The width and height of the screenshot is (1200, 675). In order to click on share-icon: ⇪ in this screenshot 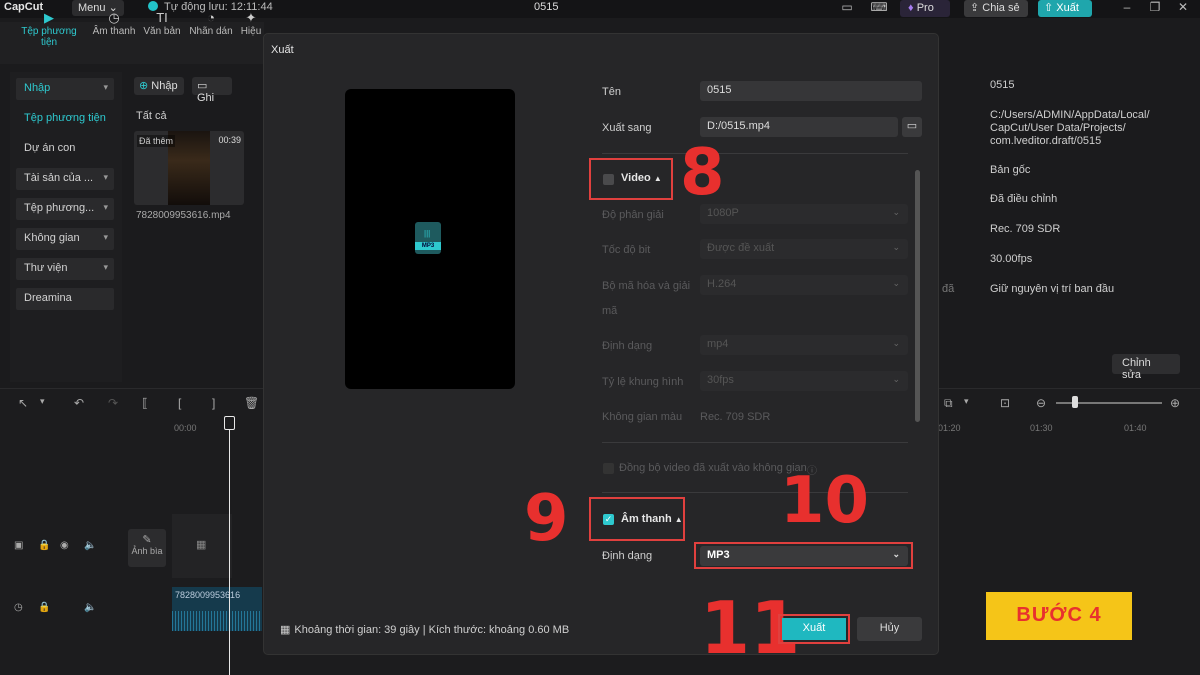, I will do `click(975, 8)`.